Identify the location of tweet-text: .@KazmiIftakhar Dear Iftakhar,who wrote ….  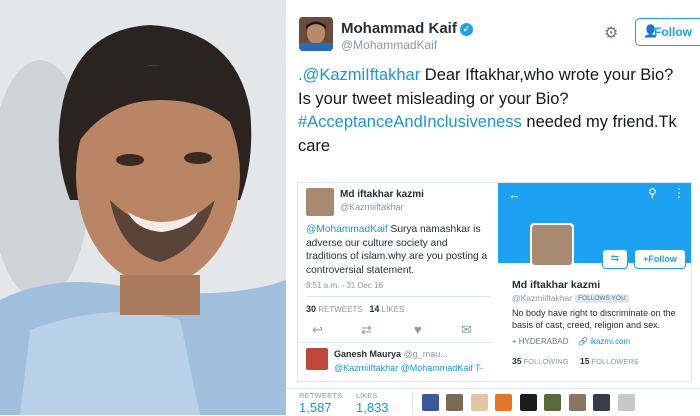
(495, 111).